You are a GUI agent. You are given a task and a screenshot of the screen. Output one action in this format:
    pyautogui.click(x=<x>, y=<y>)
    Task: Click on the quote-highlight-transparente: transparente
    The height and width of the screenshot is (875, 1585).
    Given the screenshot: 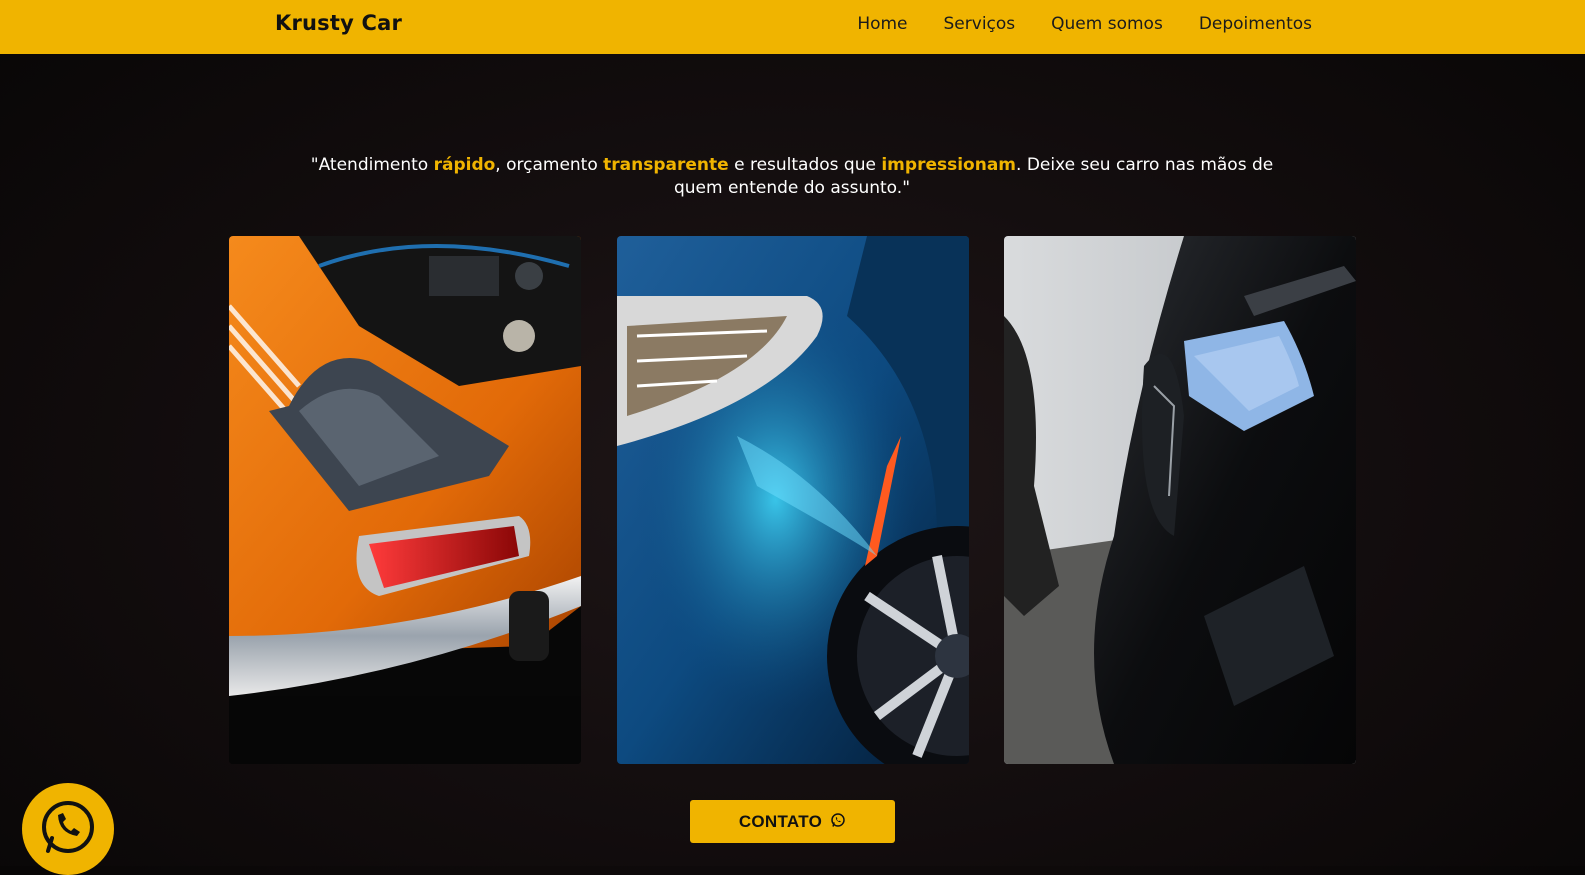 What is the action you would take?
    pyautogui.click(x=666, y=165)
    